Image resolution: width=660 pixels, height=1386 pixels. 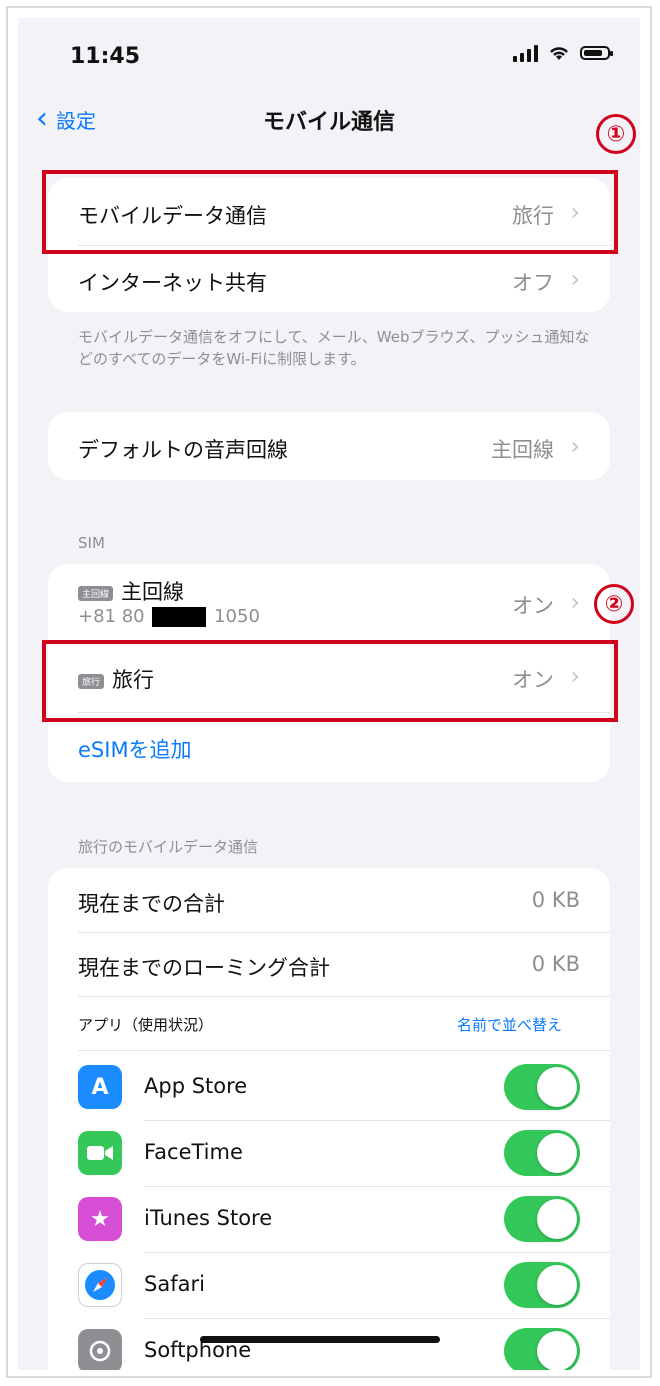 I want to click on app-row-itunes-store: ★ iTunes Store, so click(x=329, y=1219).